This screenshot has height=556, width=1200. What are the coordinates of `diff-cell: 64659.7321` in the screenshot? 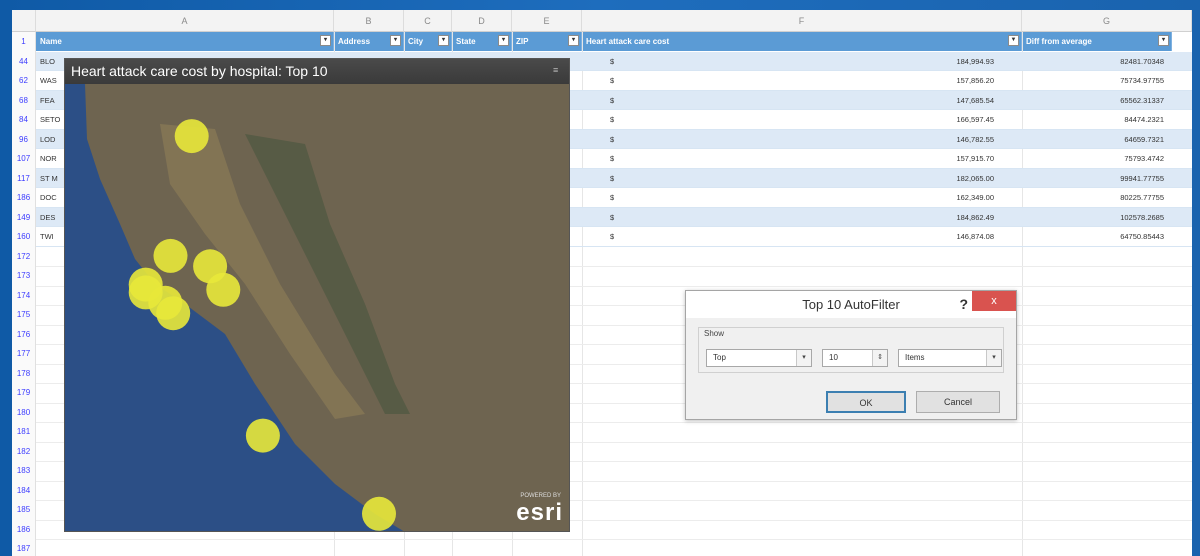 It's located at (1103, 139).